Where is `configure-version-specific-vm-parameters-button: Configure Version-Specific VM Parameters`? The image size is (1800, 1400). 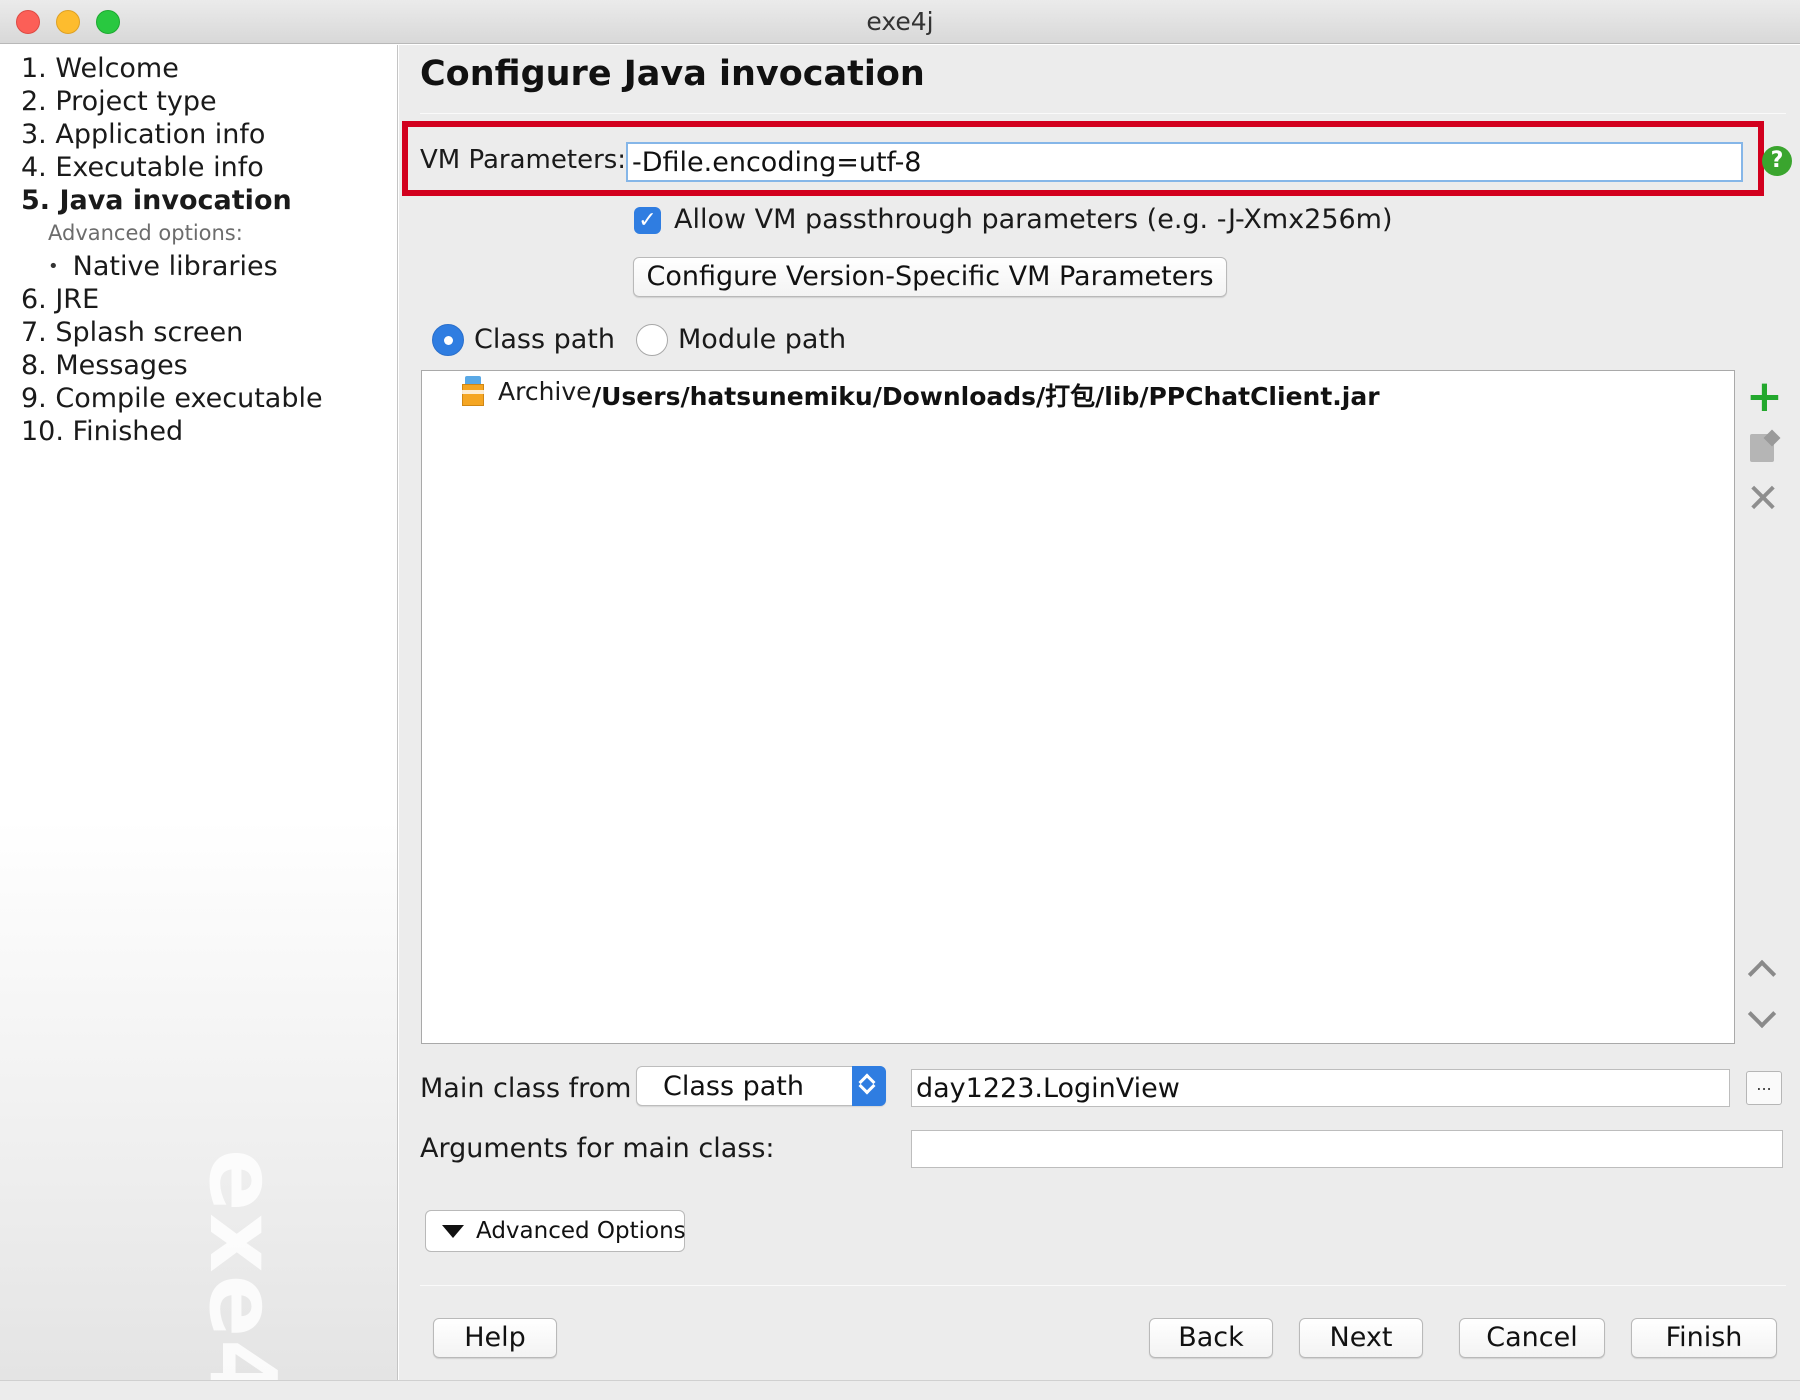
configure-version-specific-vm-parameters-button: Configure Version-Specific VM Parameters is located at coordinates (930, 277).